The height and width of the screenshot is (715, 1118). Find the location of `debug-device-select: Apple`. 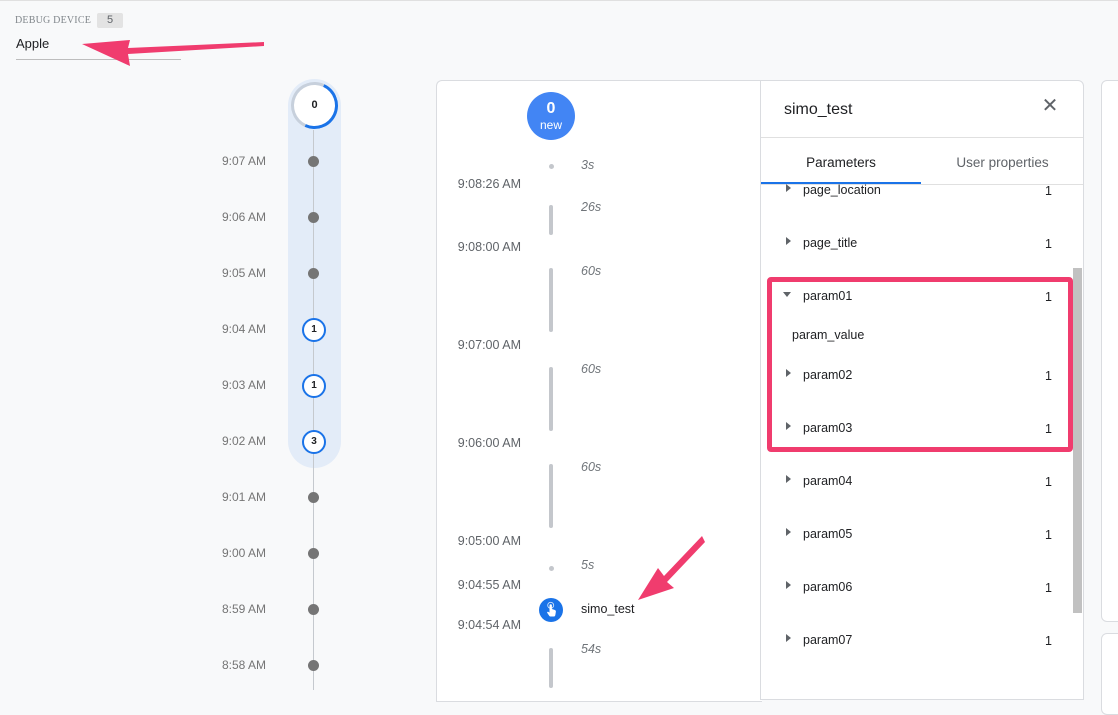

debug-device-select: Apple is located at coordinates (32, 43).